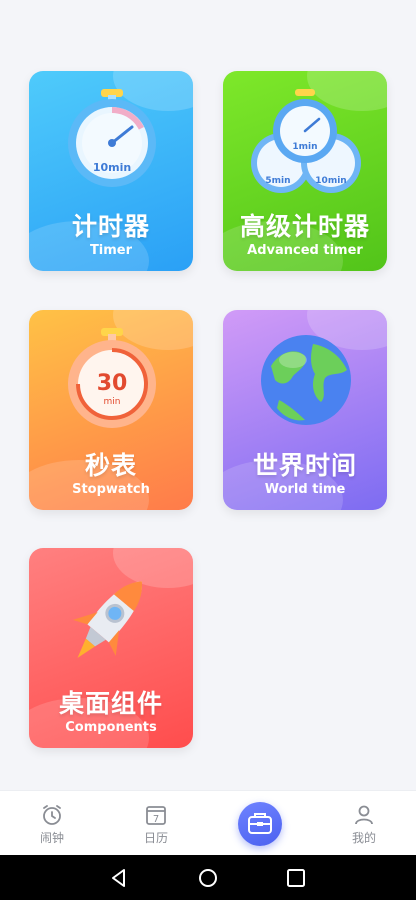 The height and width of the screenshot is (900, 416). I want to click on timer-card: 10min 计时器 Timer, so click(111, 171).